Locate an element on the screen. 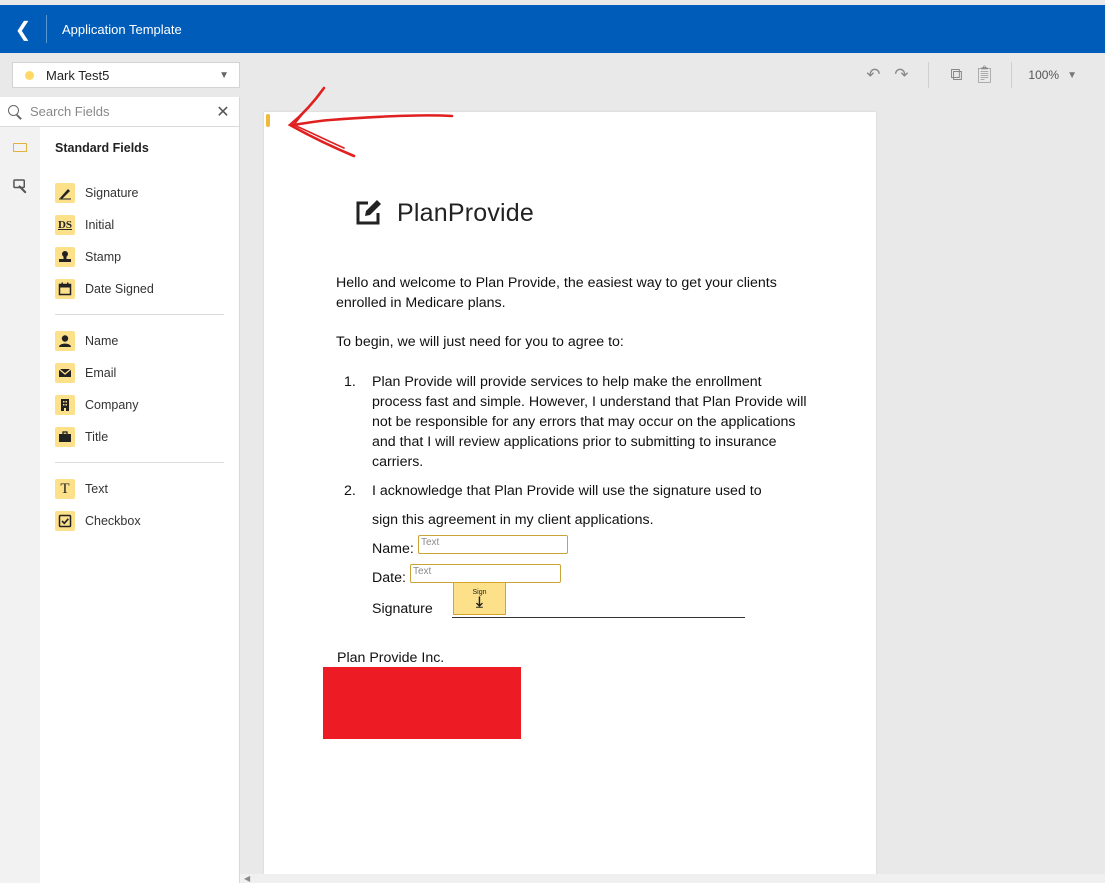 This screenshot has height=883, width=1105. undo-icon: ↶ is located at coordinates (873, 75).